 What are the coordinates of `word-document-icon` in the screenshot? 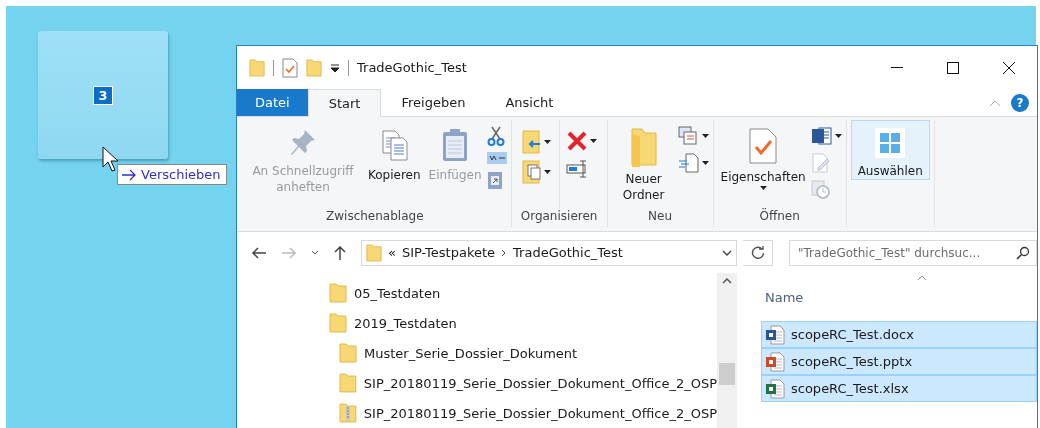 It's located at (775, 334).